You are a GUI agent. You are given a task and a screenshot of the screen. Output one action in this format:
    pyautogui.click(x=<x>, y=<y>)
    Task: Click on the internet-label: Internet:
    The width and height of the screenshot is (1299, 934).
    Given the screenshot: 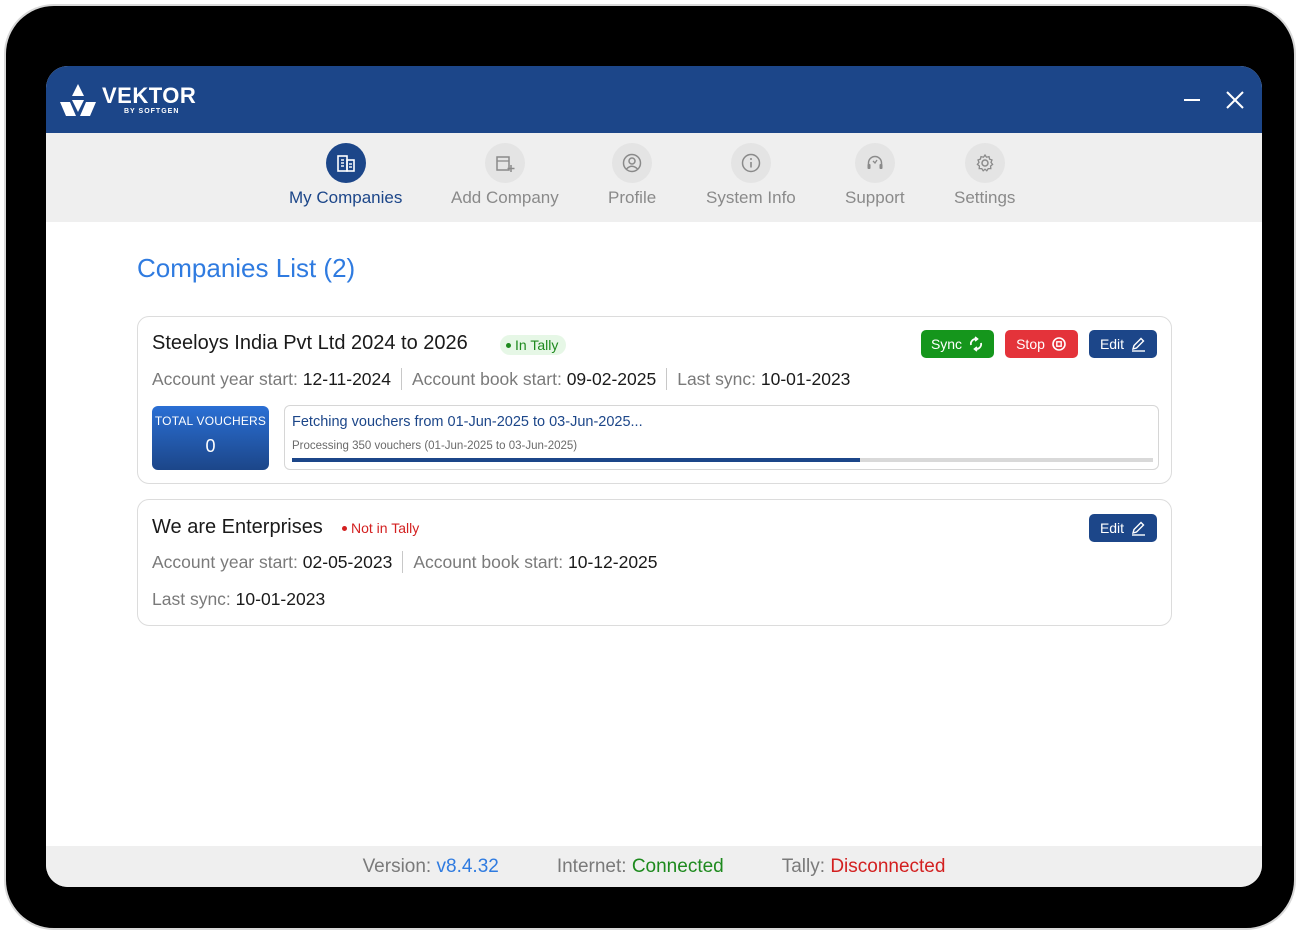 What is the action you would take?
    pyautogui.click(x=591, y=866)
    